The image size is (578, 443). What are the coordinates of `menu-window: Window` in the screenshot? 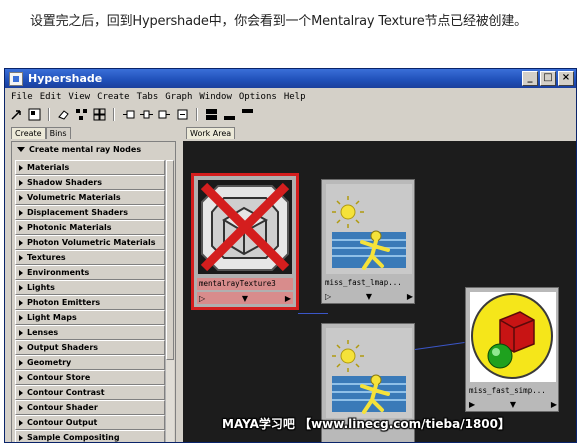 It's located at (215, 97).